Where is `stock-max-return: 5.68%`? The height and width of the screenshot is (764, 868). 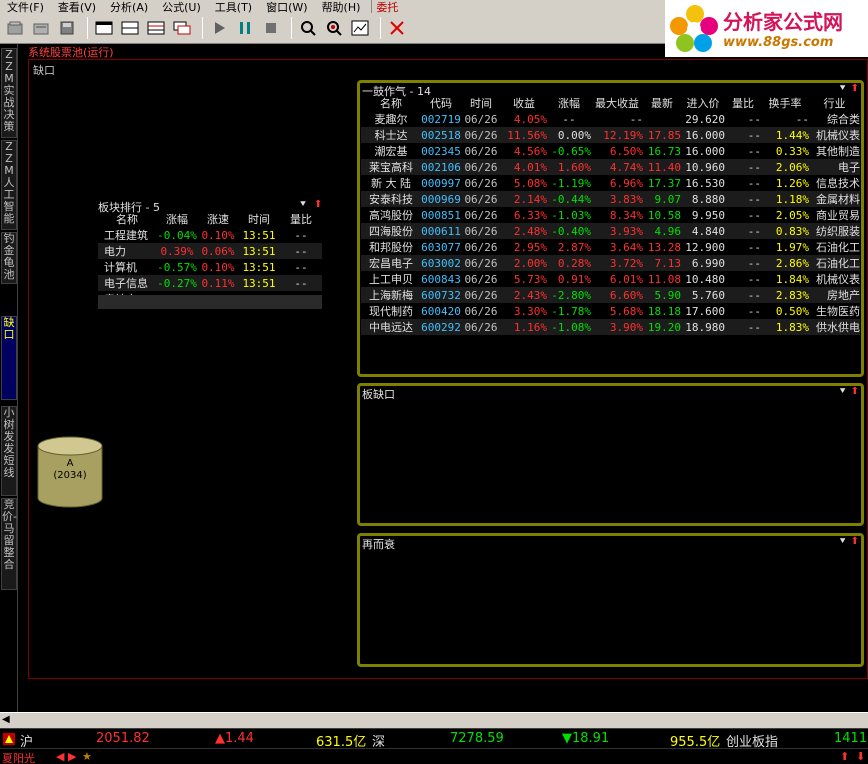
stock-max-return: 5.68% is located at coordinates (626, 311).